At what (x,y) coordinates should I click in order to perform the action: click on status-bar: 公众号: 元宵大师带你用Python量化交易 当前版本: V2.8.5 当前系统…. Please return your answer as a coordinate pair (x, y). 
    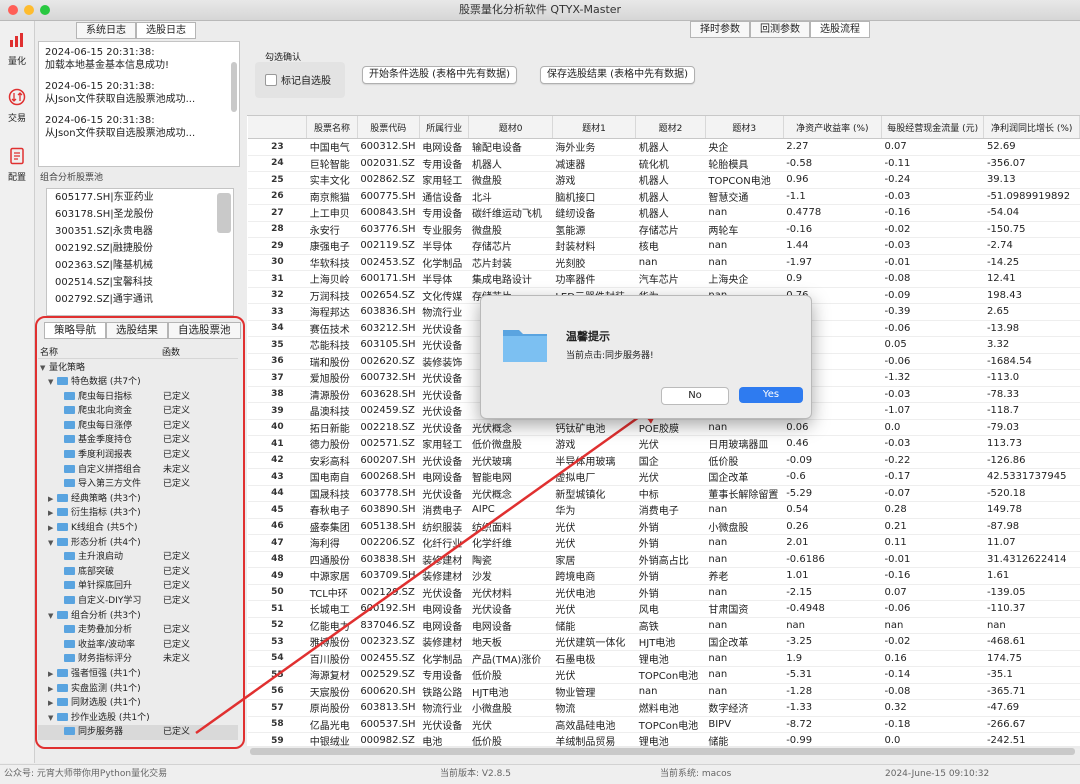
    Looking at the image, I should click on (540, 774).